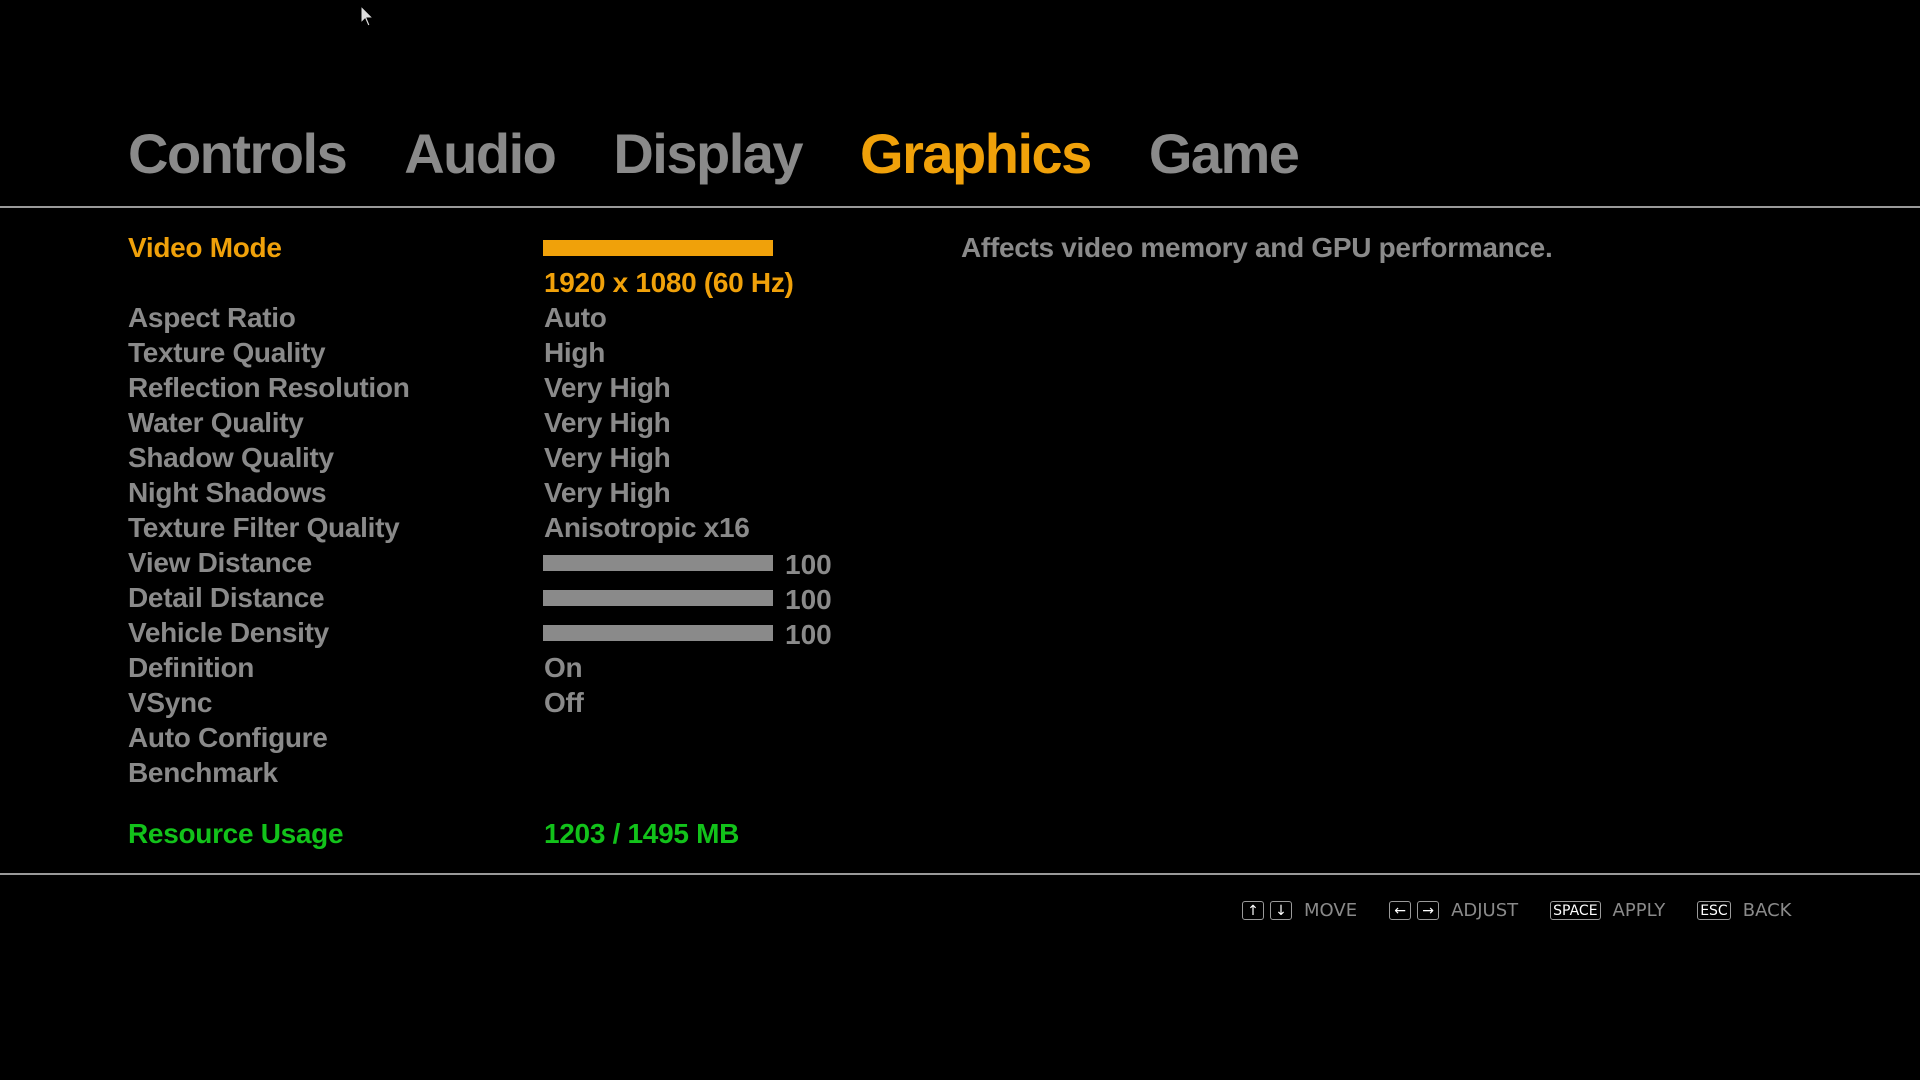 This screenshot has height=1080, width=1920. Describe the element at coordinates (508, 667) in the screenshot. I see `setting-definition: Definition On` at that location.